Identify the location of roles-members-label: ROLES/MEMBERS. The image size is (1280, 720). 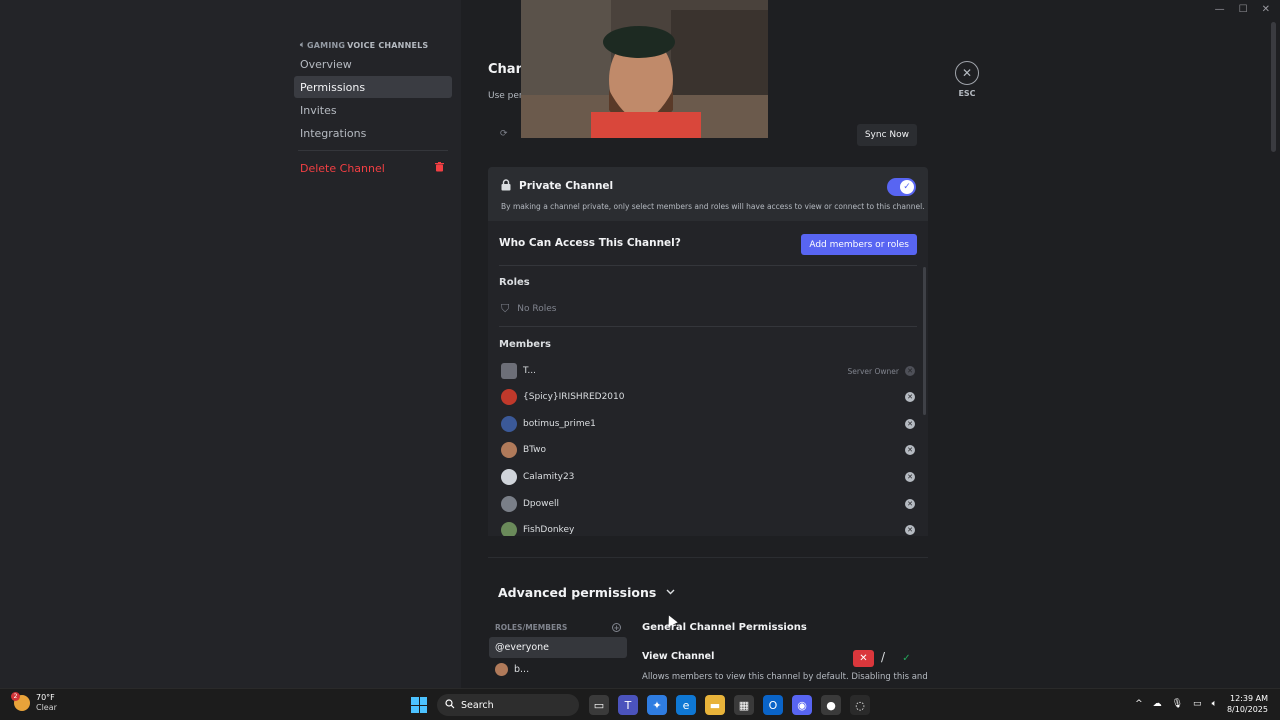
(531, 627).